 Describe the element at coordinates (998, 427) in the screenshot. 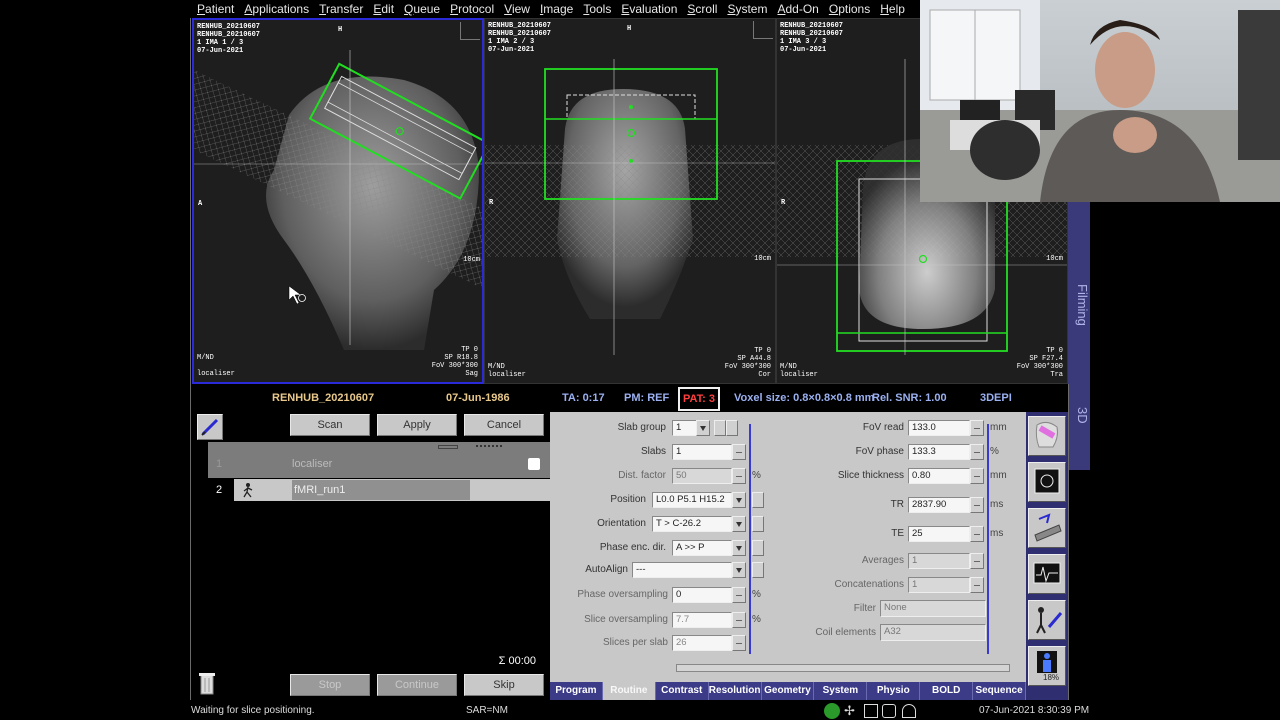

I see `fov-read-unit: mm` at that location.